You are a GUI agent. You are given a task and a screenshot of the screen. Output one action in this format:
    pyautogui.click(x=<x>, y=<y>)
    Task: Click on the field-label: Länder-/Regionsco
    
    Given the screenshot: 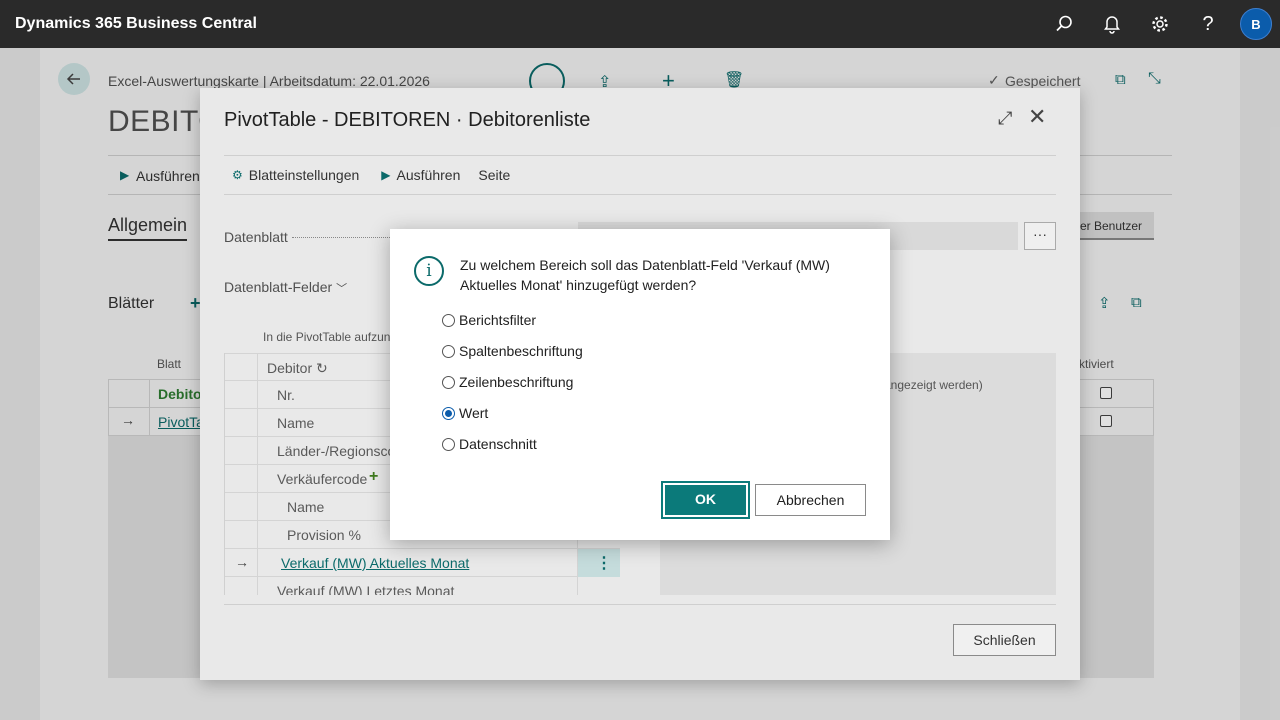 What is the action you would take?
    pyautogui.click(x=336, y=451)
    